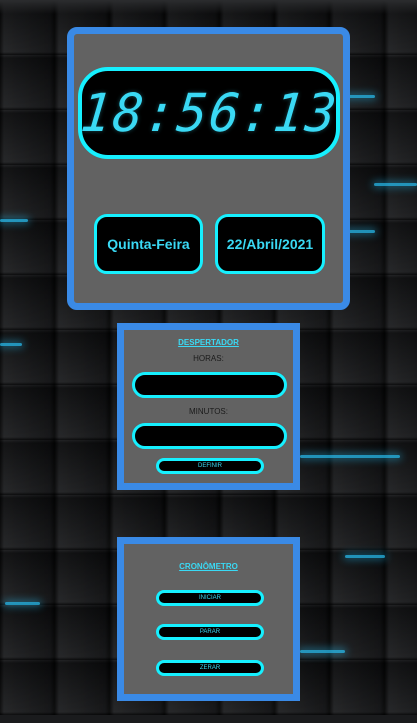  Describe the element at coordinates (210, 466) in the screenshot. I see `define-alarm-button: DEFINIR` at that location.